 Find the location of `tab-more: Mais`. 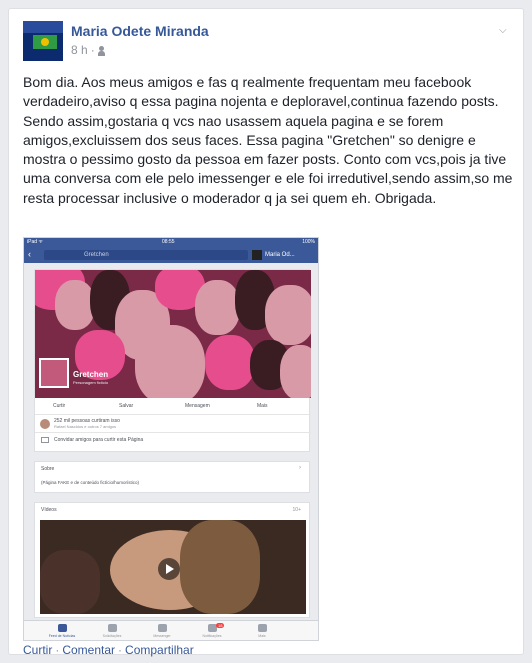

tab-more: Mais is located at coordinates (262, 631).